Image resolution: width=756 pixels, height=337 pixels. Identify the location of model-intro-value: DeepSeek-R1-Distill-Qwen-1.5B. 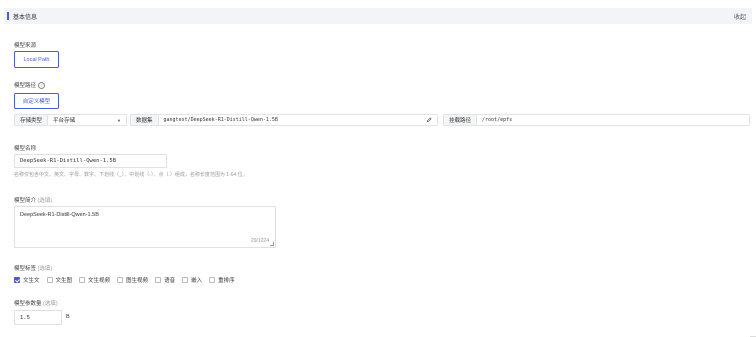
(59, 215).